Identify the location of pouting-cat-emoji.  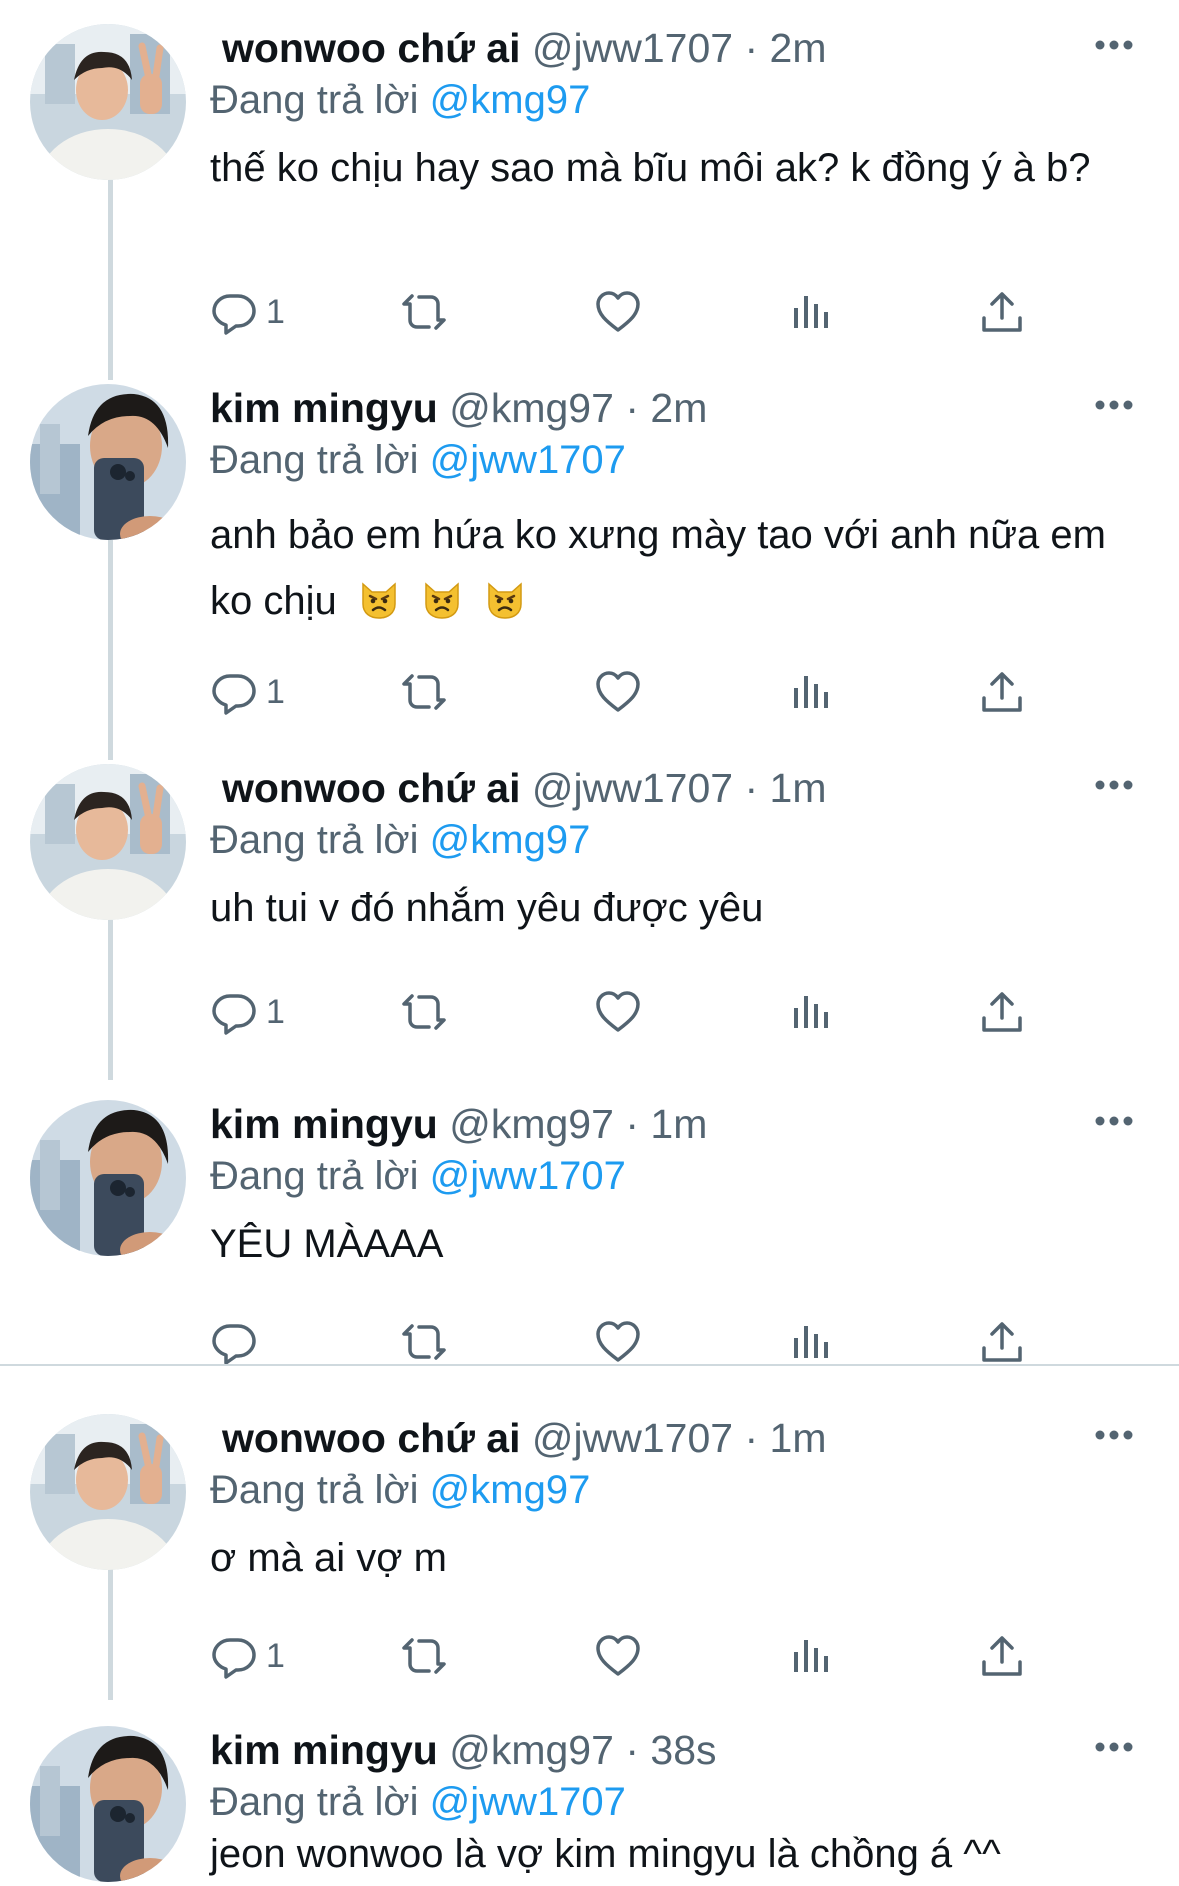
(442, 599).